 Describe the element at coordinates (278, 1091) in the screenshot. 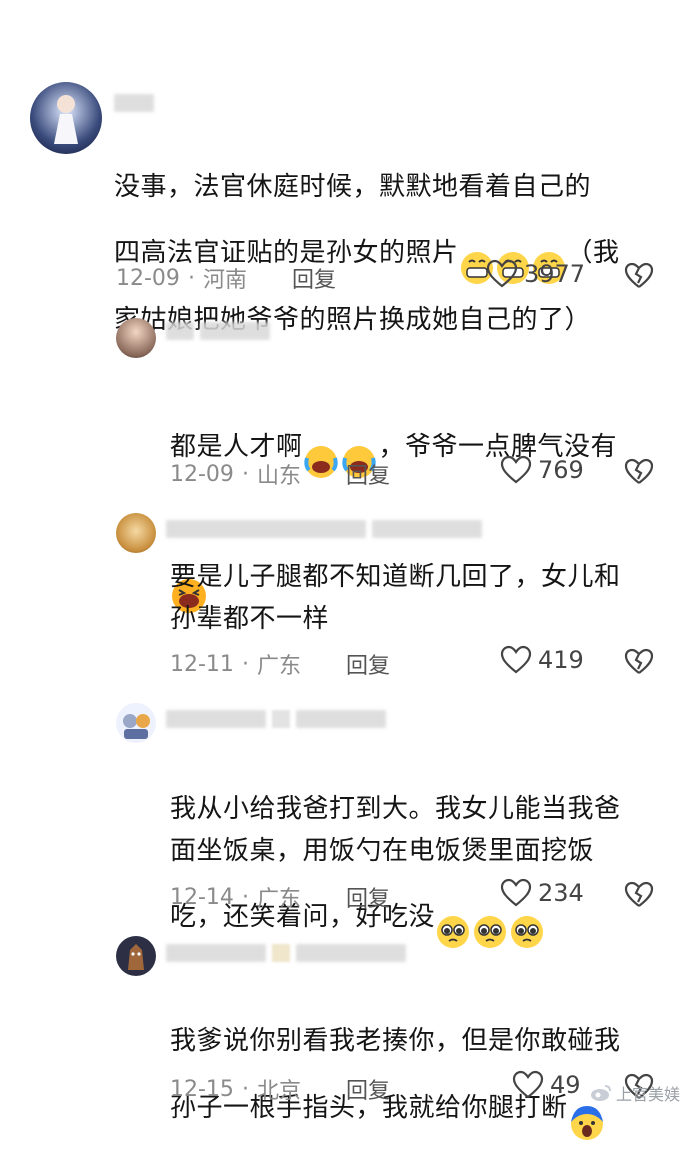

I see `comment-region: 北京` at that location.